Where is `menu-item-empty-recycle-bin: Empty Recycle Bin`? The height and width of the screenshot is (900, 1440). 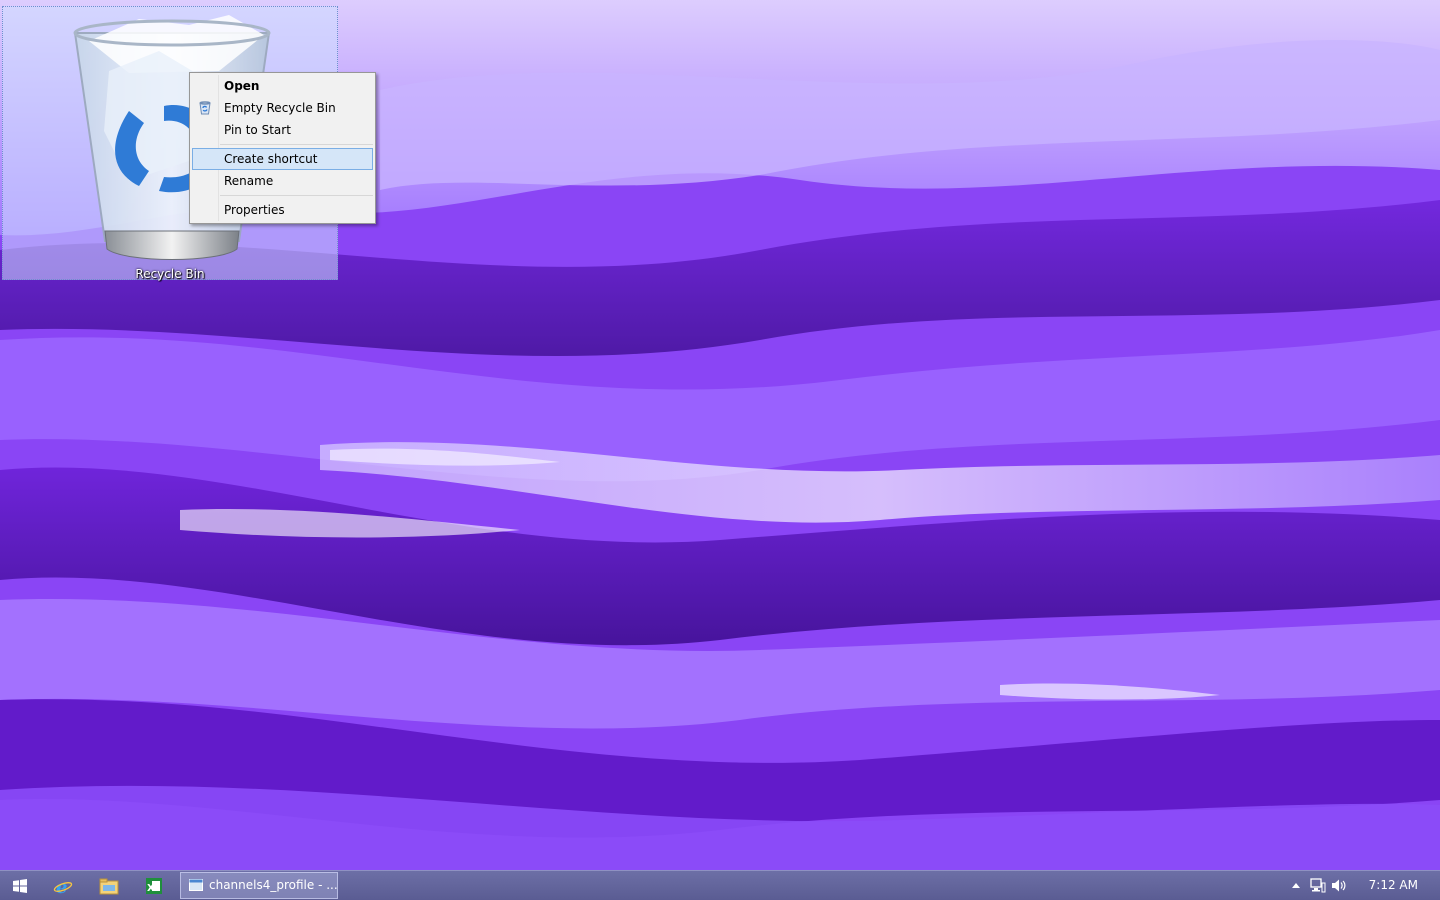
menu-item-empty-recycle-bin: Empty Recycle Bin is located at coordinates (282, 108).